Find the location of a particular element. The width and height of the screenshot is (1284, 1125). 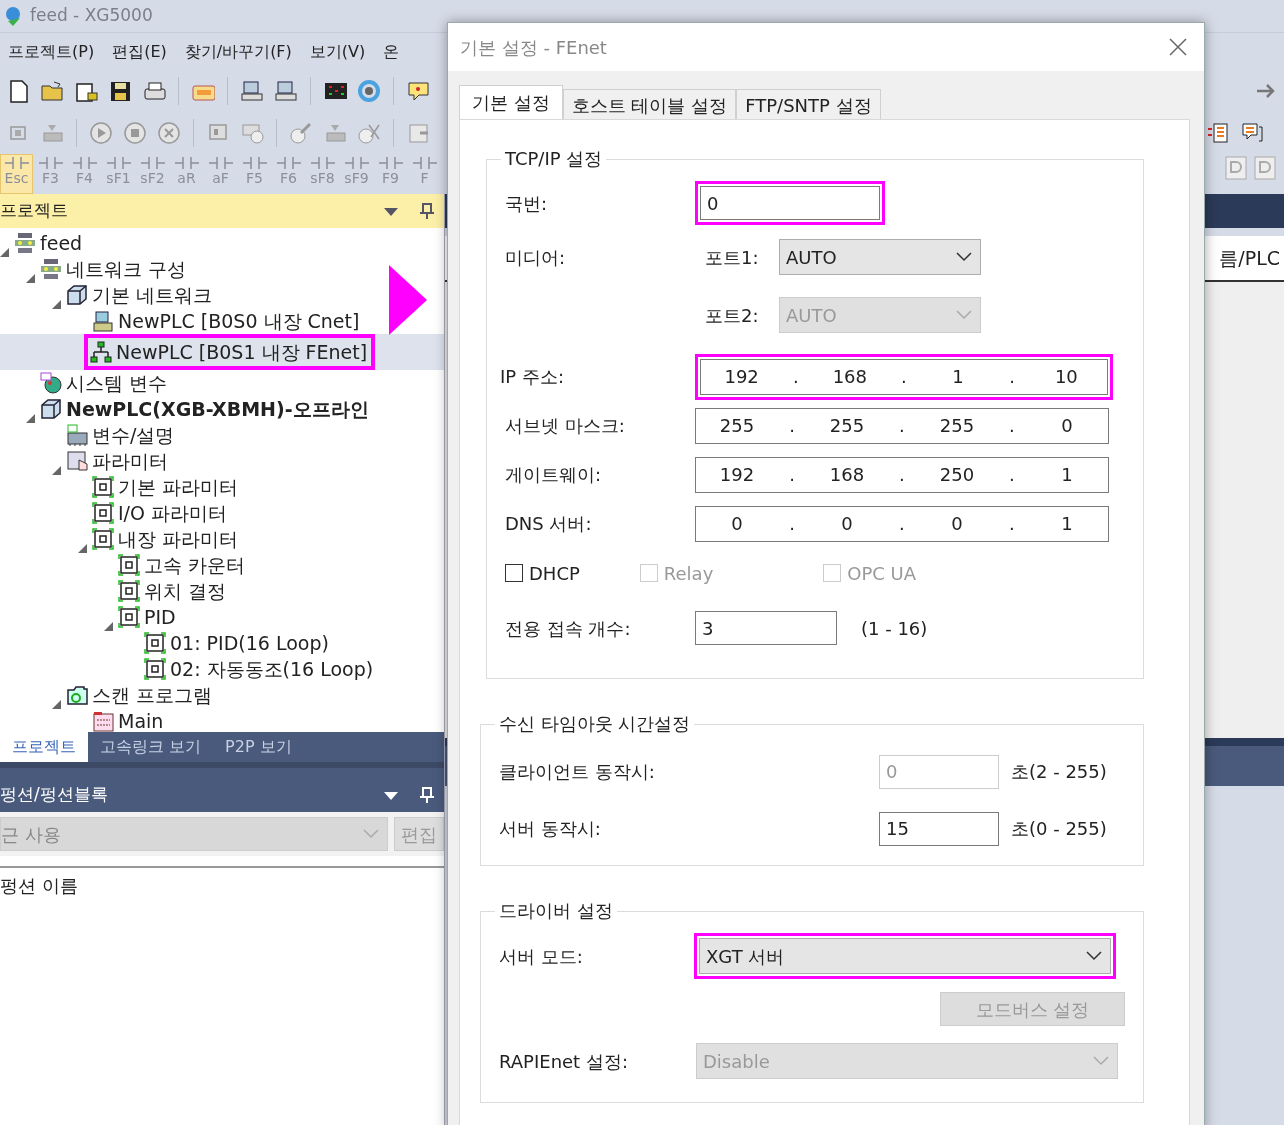

tree-item-label: PID is located at coordinates (160, 617).